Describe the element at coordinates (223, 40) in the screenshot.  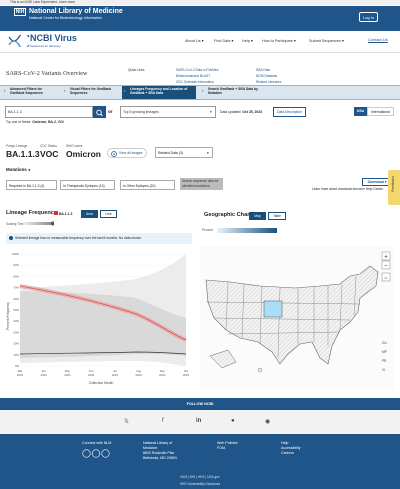
I see `nav-find-data: Find Data ▾` at that location.